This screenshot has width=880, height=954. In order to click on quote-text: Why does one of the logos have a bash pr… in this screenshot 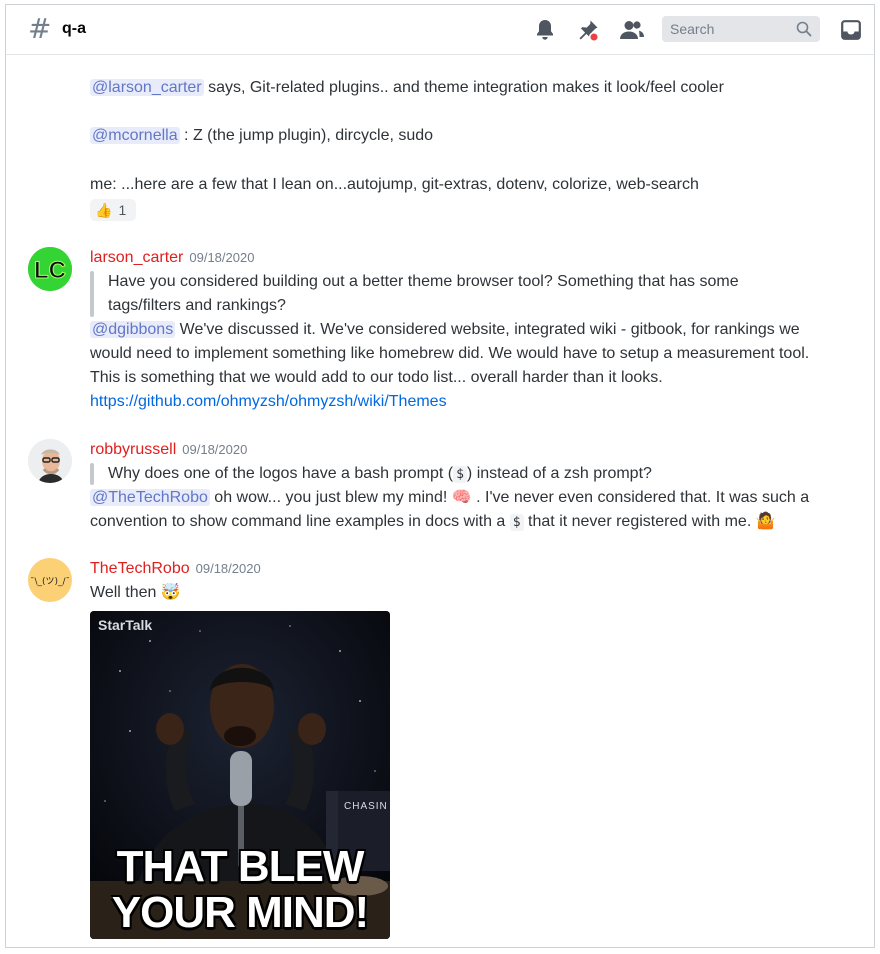, I will do `click(281, 473)`.